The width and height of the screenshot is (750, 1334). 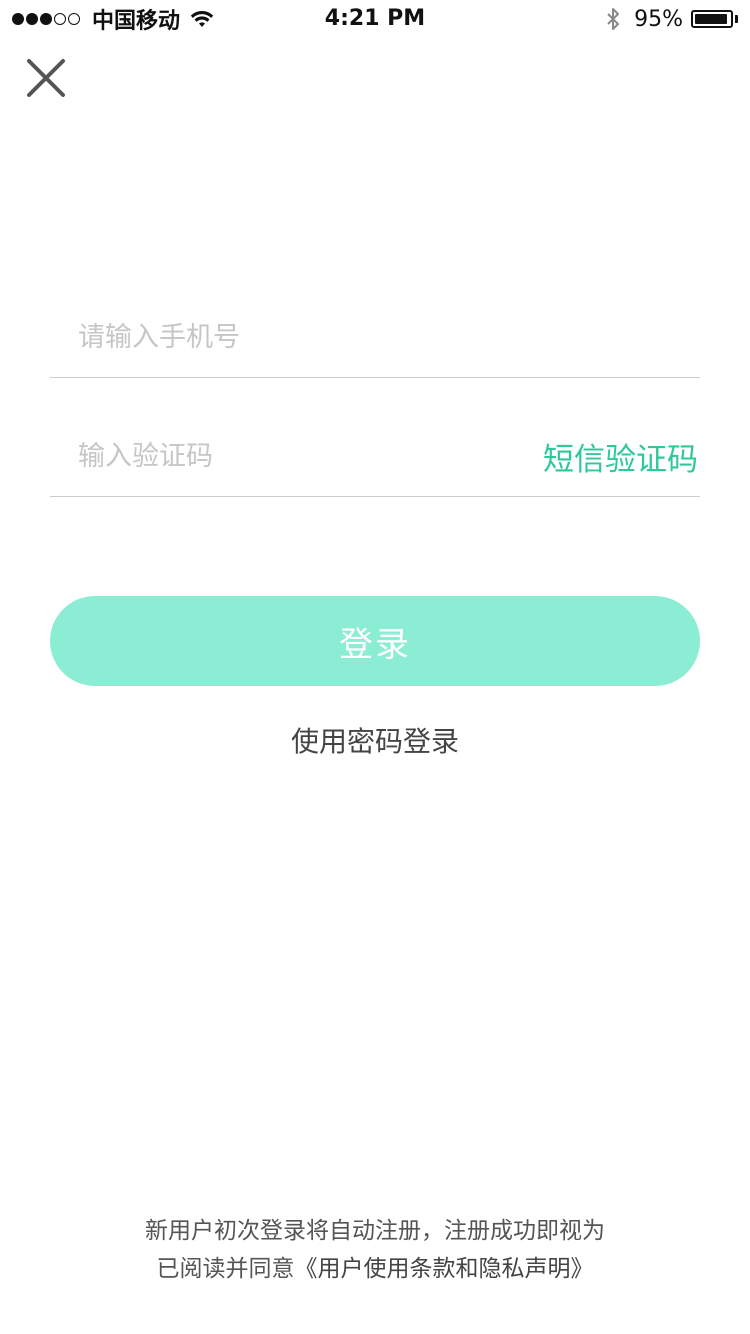 I want to click on code-field-row: 短信验证码, so click(x=375, y=456).